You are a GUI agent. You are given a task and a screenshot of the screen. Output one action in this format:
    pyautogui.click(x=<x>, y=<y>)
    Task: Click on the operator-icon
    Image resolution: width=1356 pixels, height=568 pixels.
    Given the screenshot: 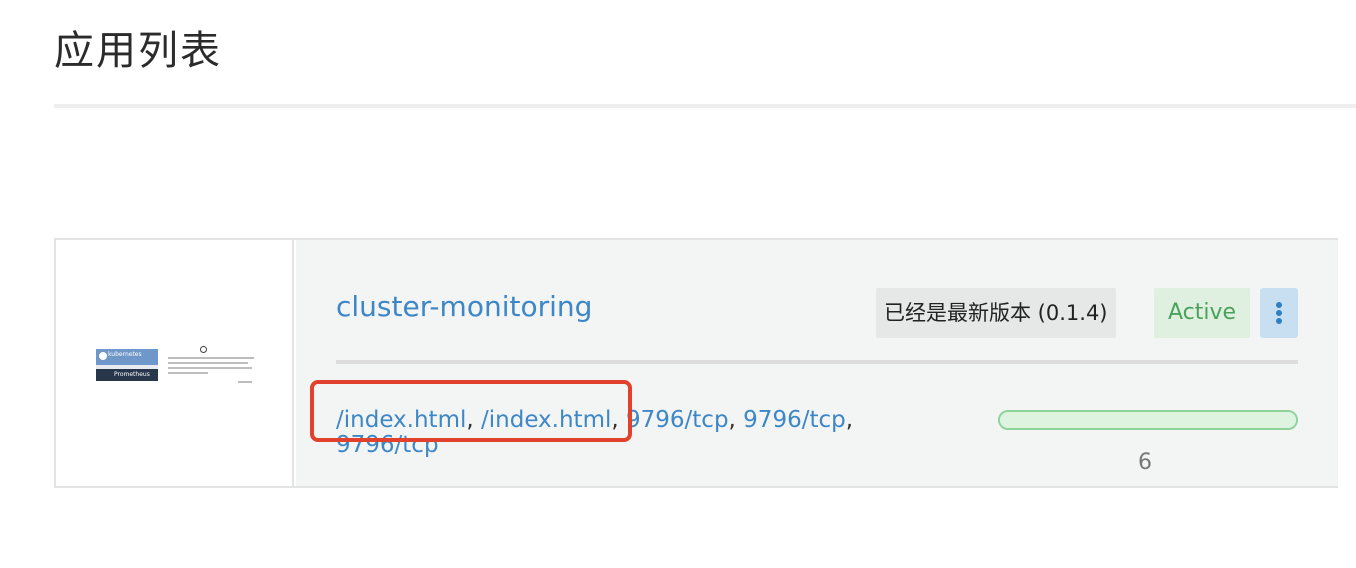 What is the action you would take?
    pyautogui.click(x=203, y=349)
    